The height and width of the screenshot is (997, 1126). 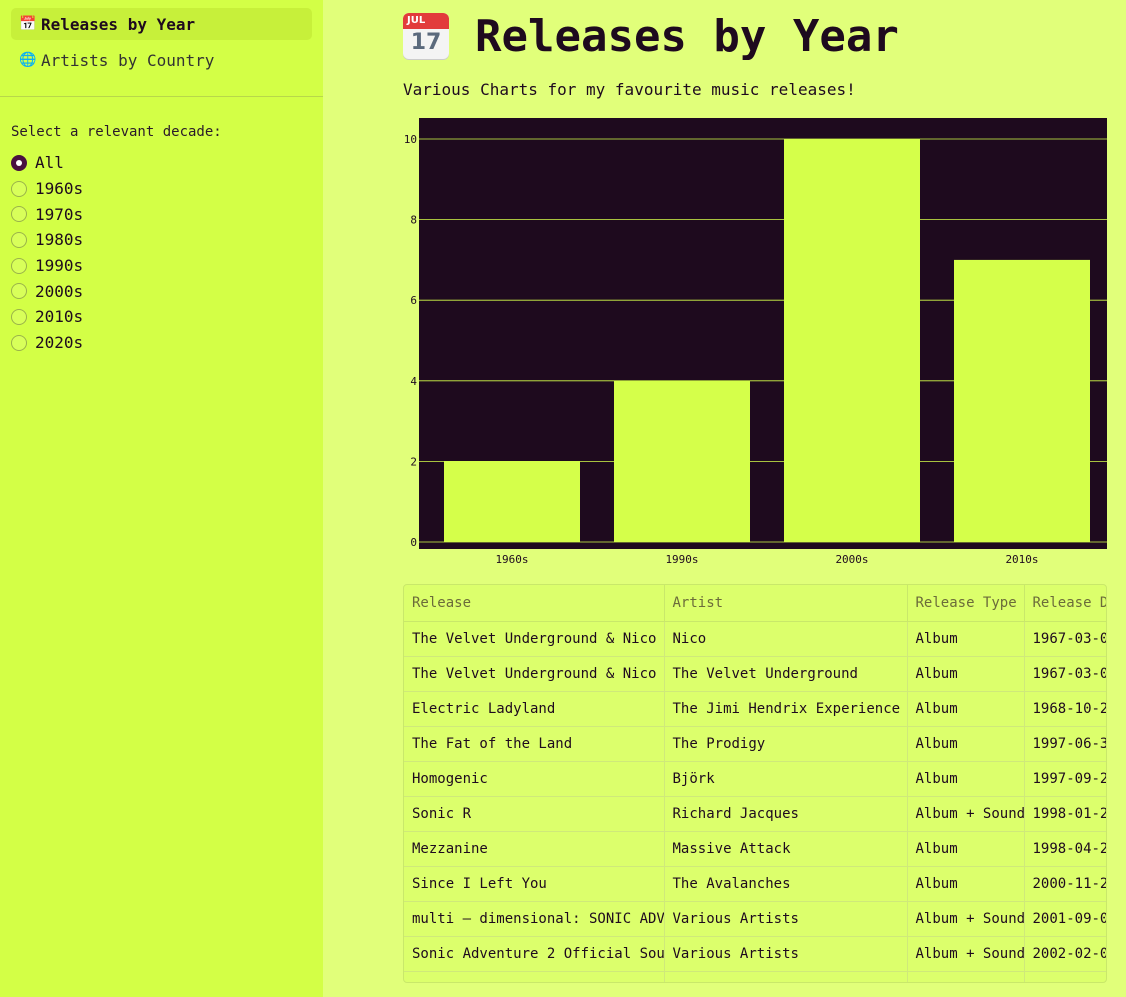 What do you see at coordinates (1065, 709) in the screenshot?
I see `table-cell: 1968-10-2` at bounding box center [1065, 709].